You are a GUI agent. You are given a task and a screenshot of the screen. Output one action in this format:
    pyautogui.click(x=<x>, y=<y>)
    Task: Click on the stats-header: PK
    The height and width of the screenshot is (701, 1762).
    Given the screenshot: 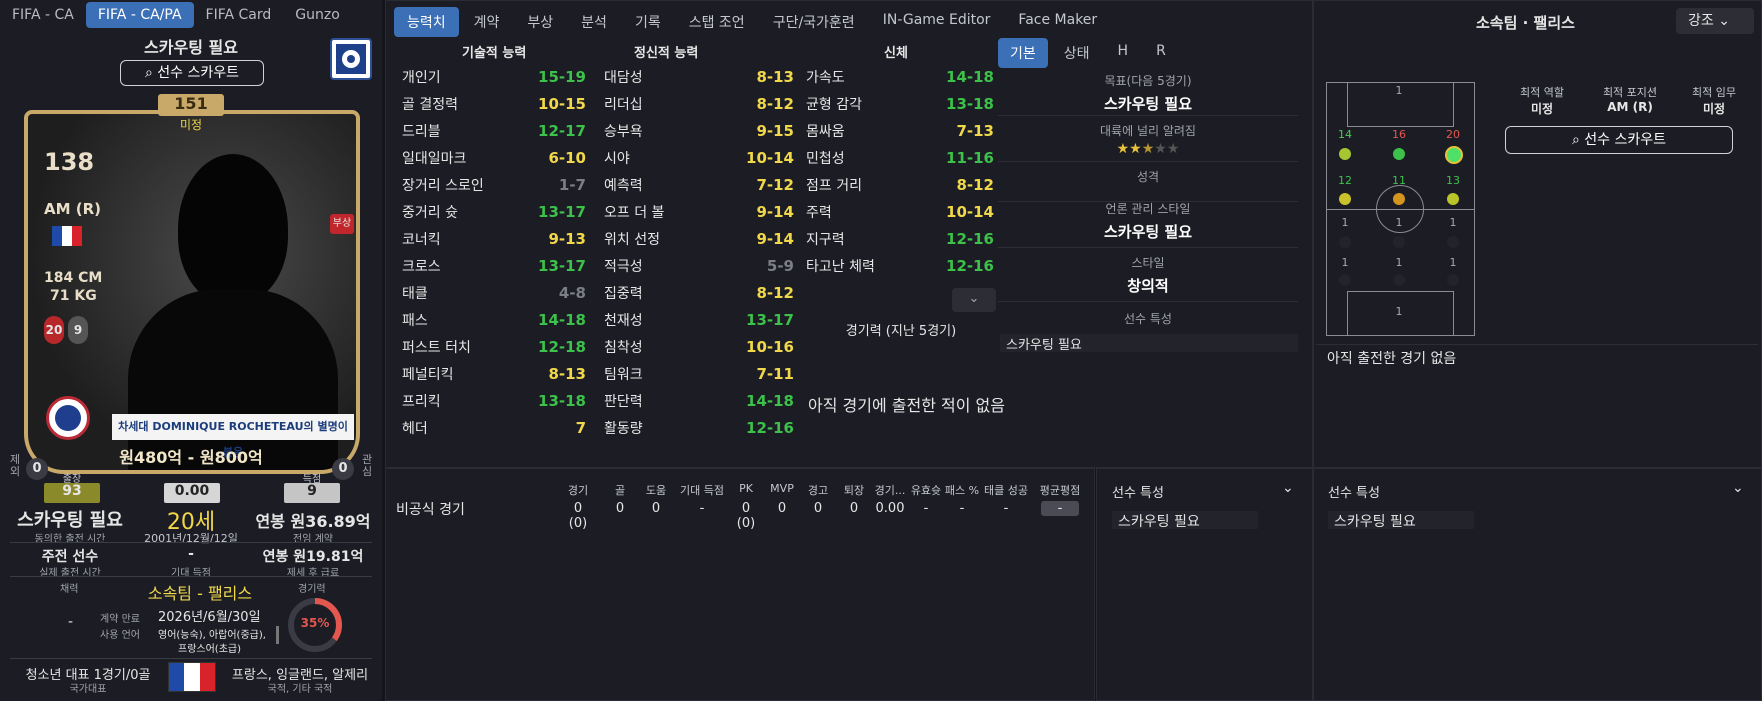 What is the action you would take?
    pyautogui.click(x=746, y=488)
    